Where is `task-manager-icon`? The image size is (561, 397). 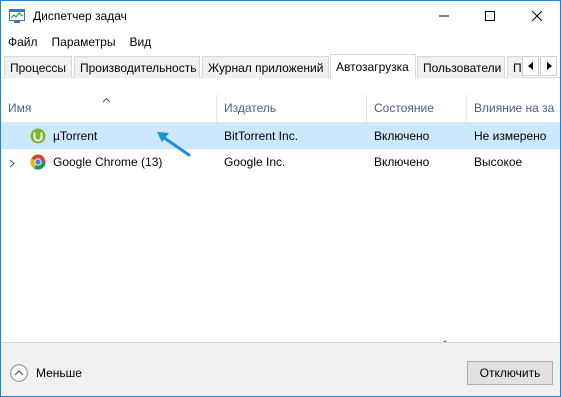 task-manager-icon is located at coordinates (17, 16).